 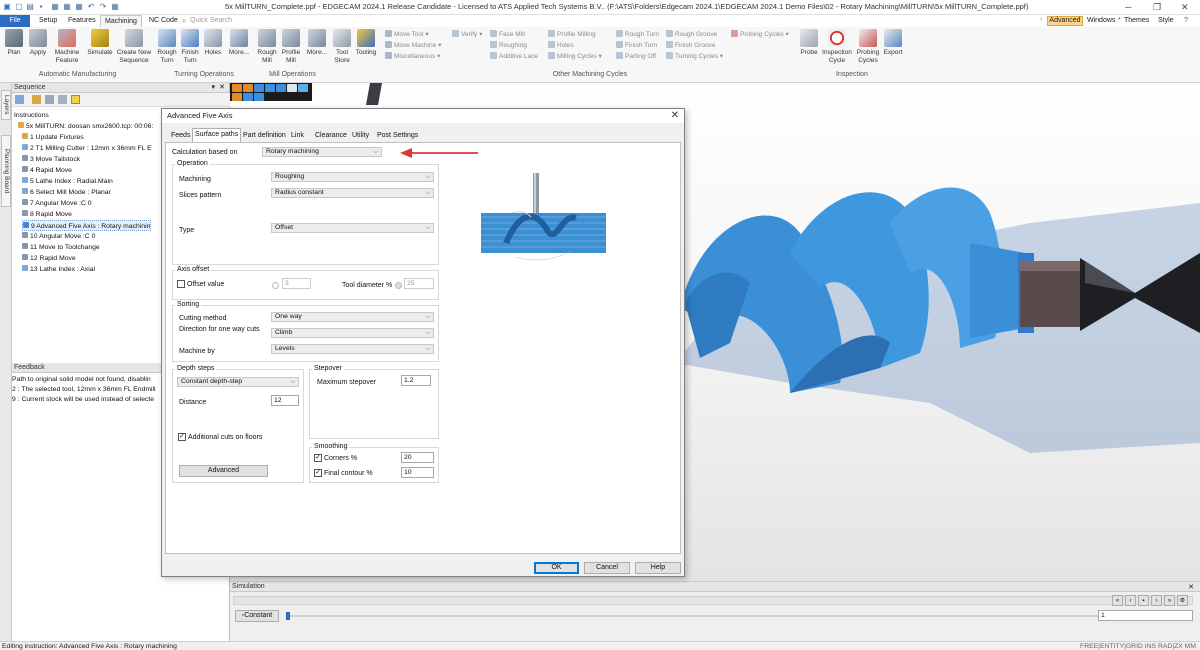 What do you see at coordinates (1169, 600) in the screenshot?
I see `sim-last-icon: »` at bounding box center [1169, 600].